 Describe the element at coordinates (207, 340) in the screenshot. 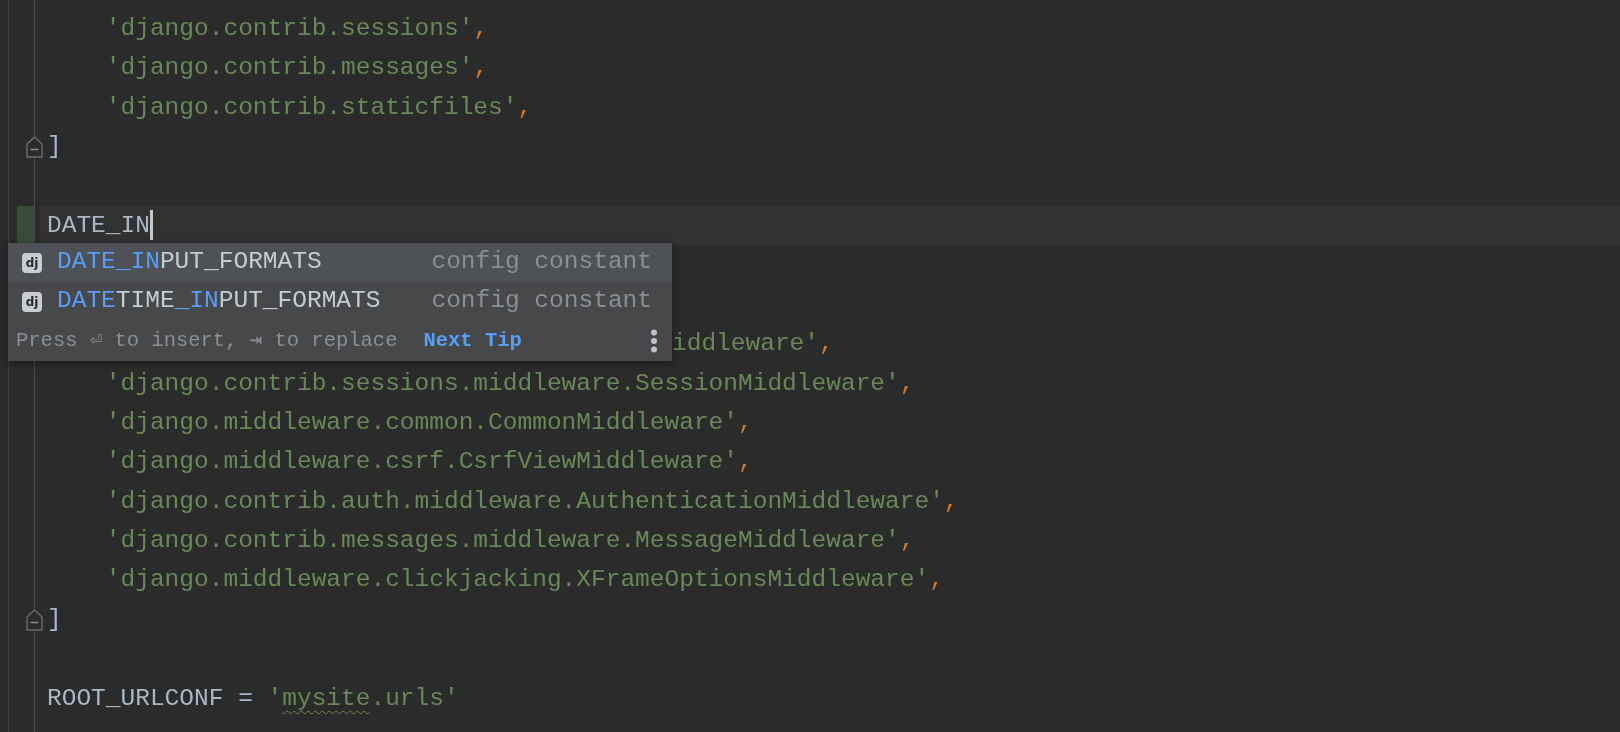

I see `hint-text: Press ⏎ to insert, ⇥ to replace` at that location.